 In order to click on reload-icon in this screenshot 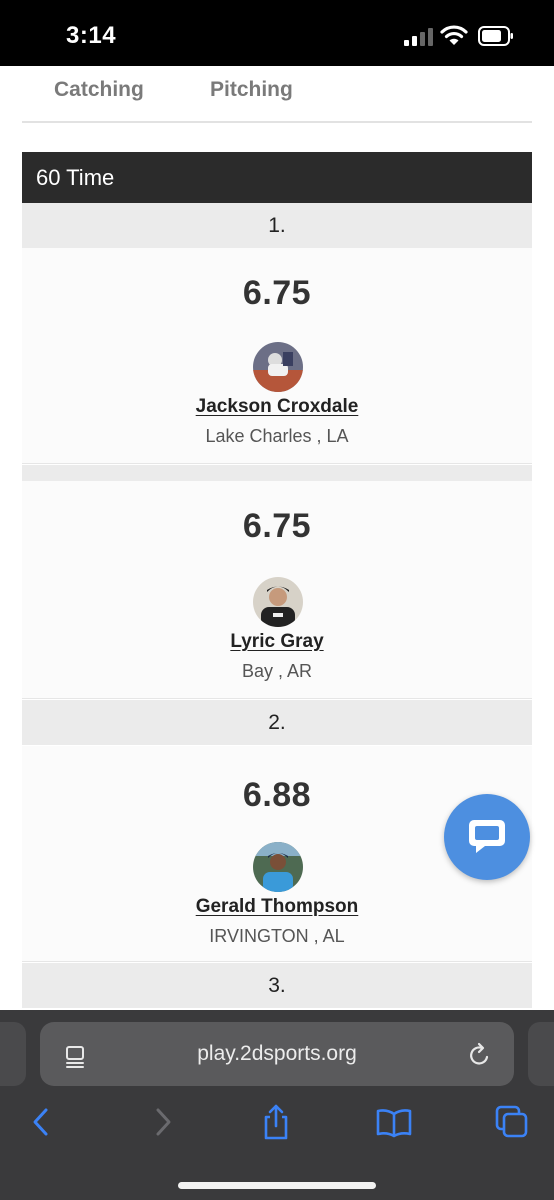, I will do `click(480, 1055)`.